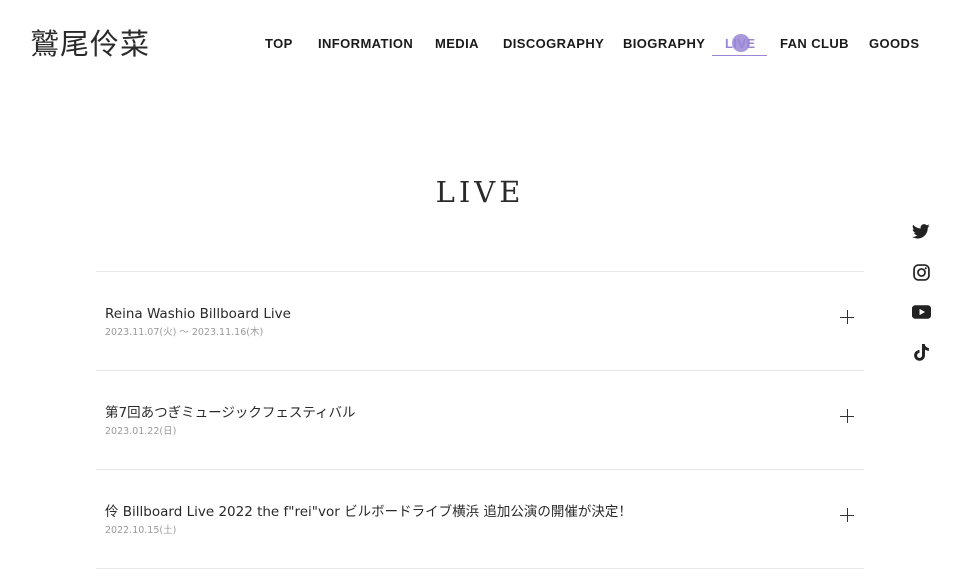 The height and width of the screenshot is (584, 960). What do you see at coordinates (741, 43) in the screenshot?
I see `cursor-indicator` at bounding box center [741, 43].